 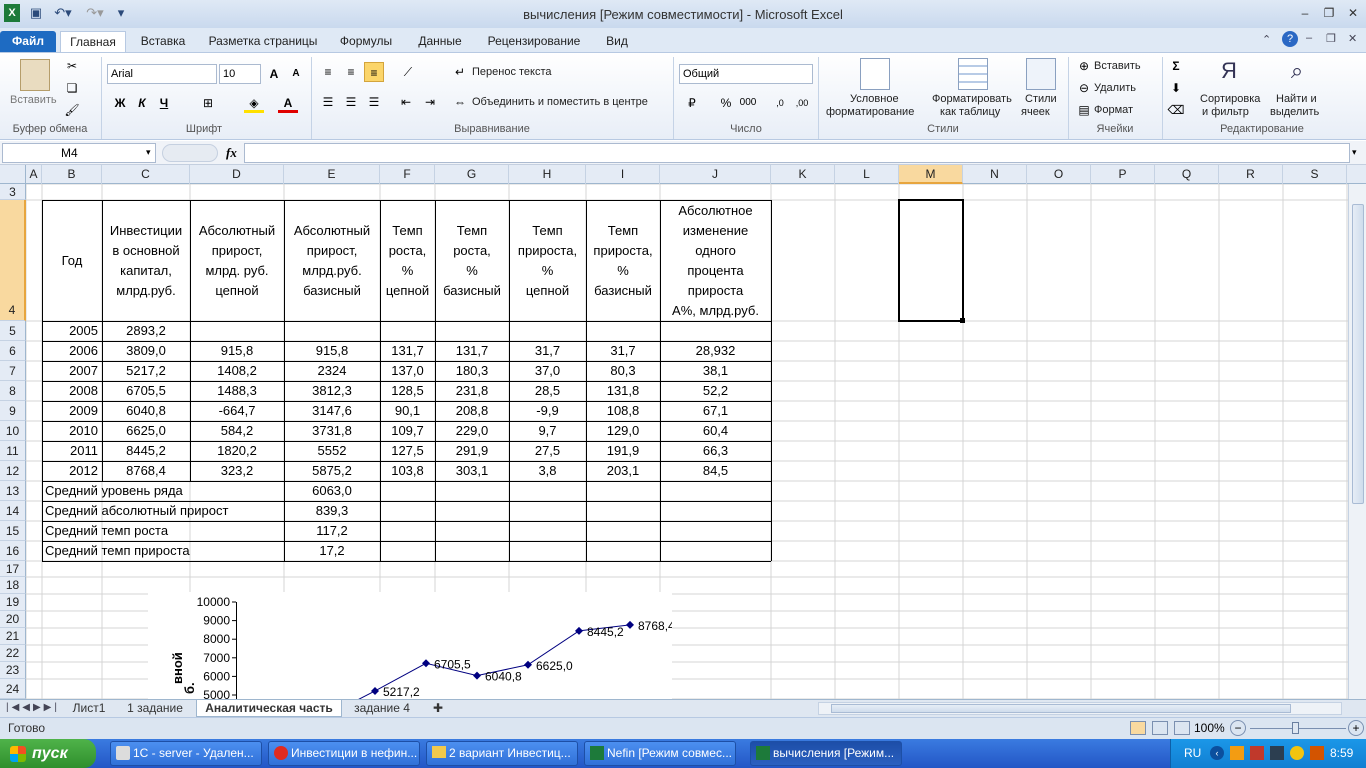 I want to click on column-header: S, so click(x=1315, y=174).